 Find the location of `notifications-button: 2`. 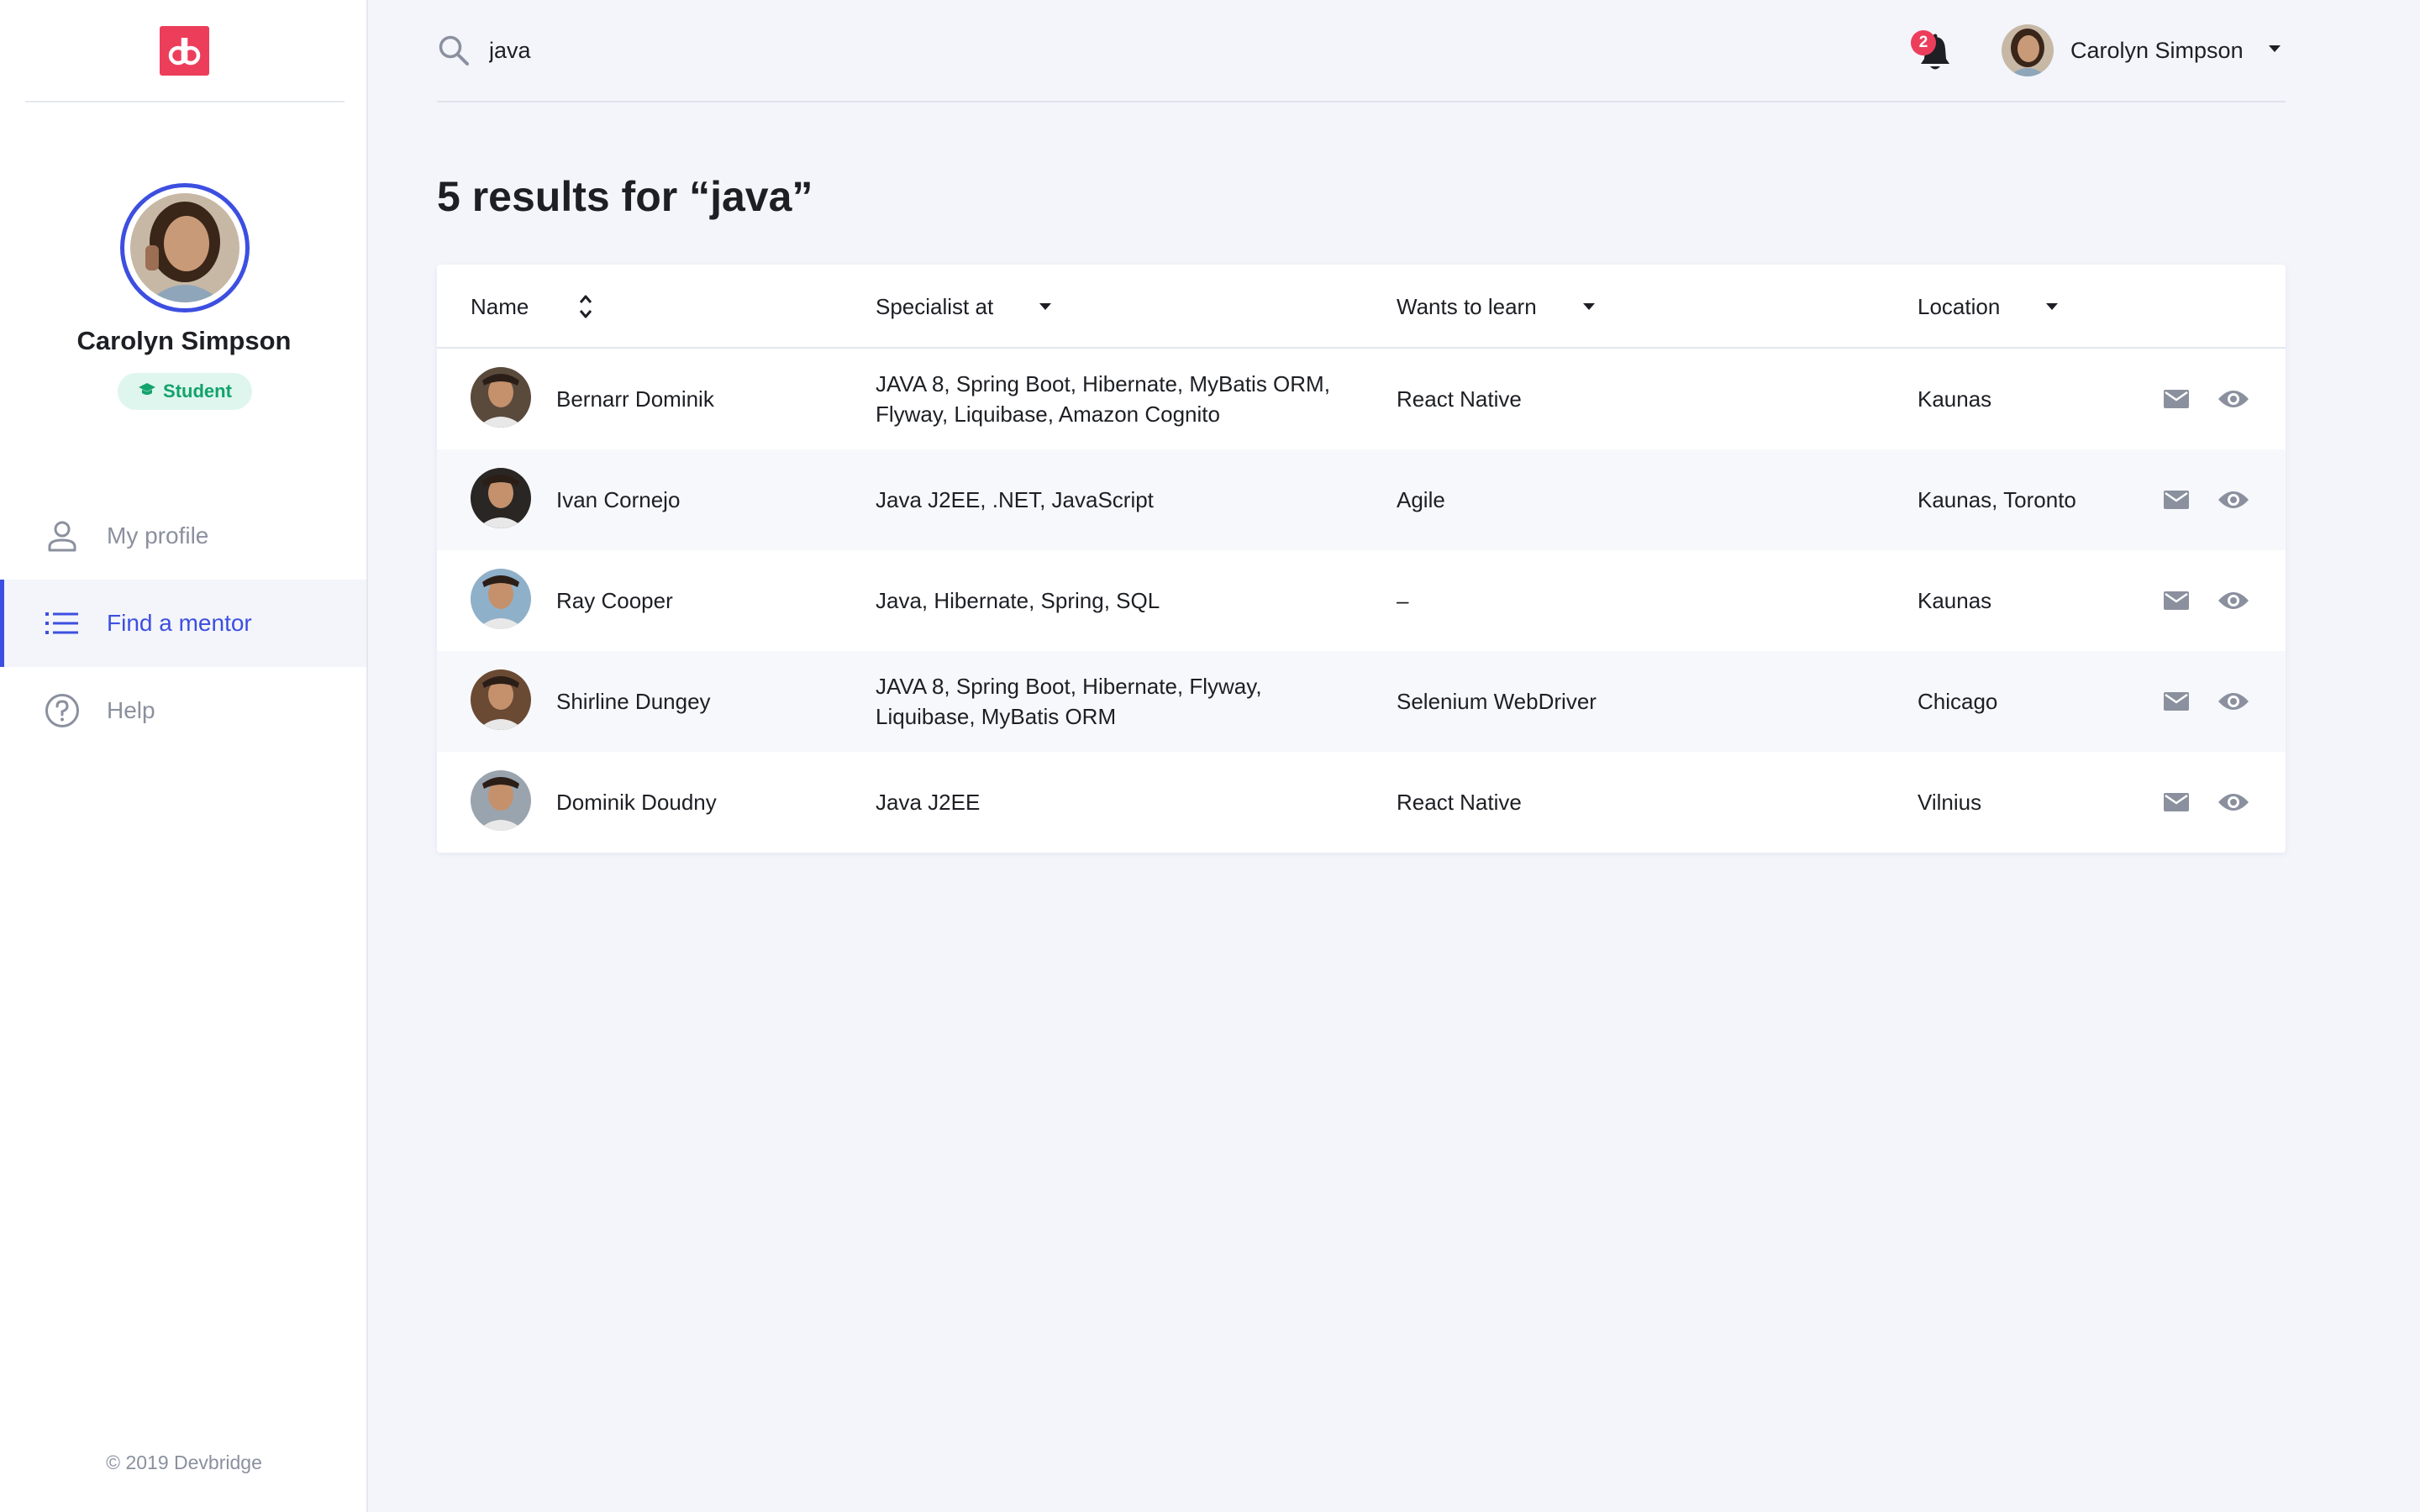

notifications-button: 2 is located at coordinates (1932, 52).